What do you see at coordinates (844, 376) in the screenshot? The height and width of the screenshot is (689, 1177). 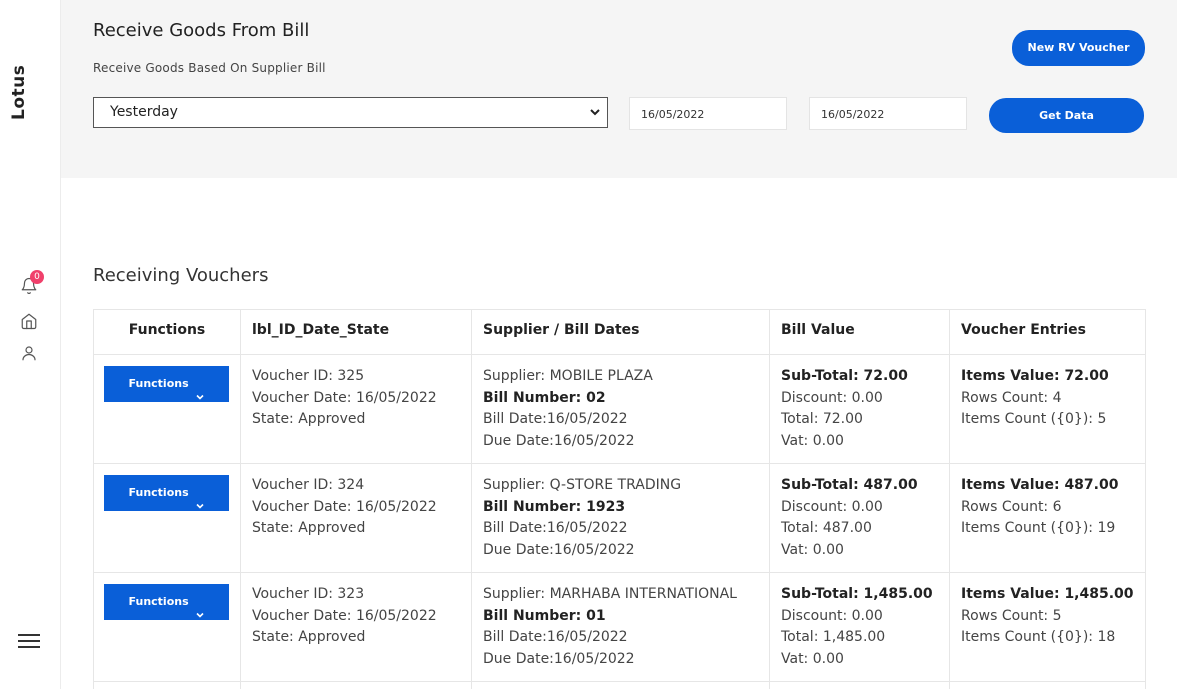 I see `sub-total: Sub-Total: 72.00` at bounding box center [844, 376].